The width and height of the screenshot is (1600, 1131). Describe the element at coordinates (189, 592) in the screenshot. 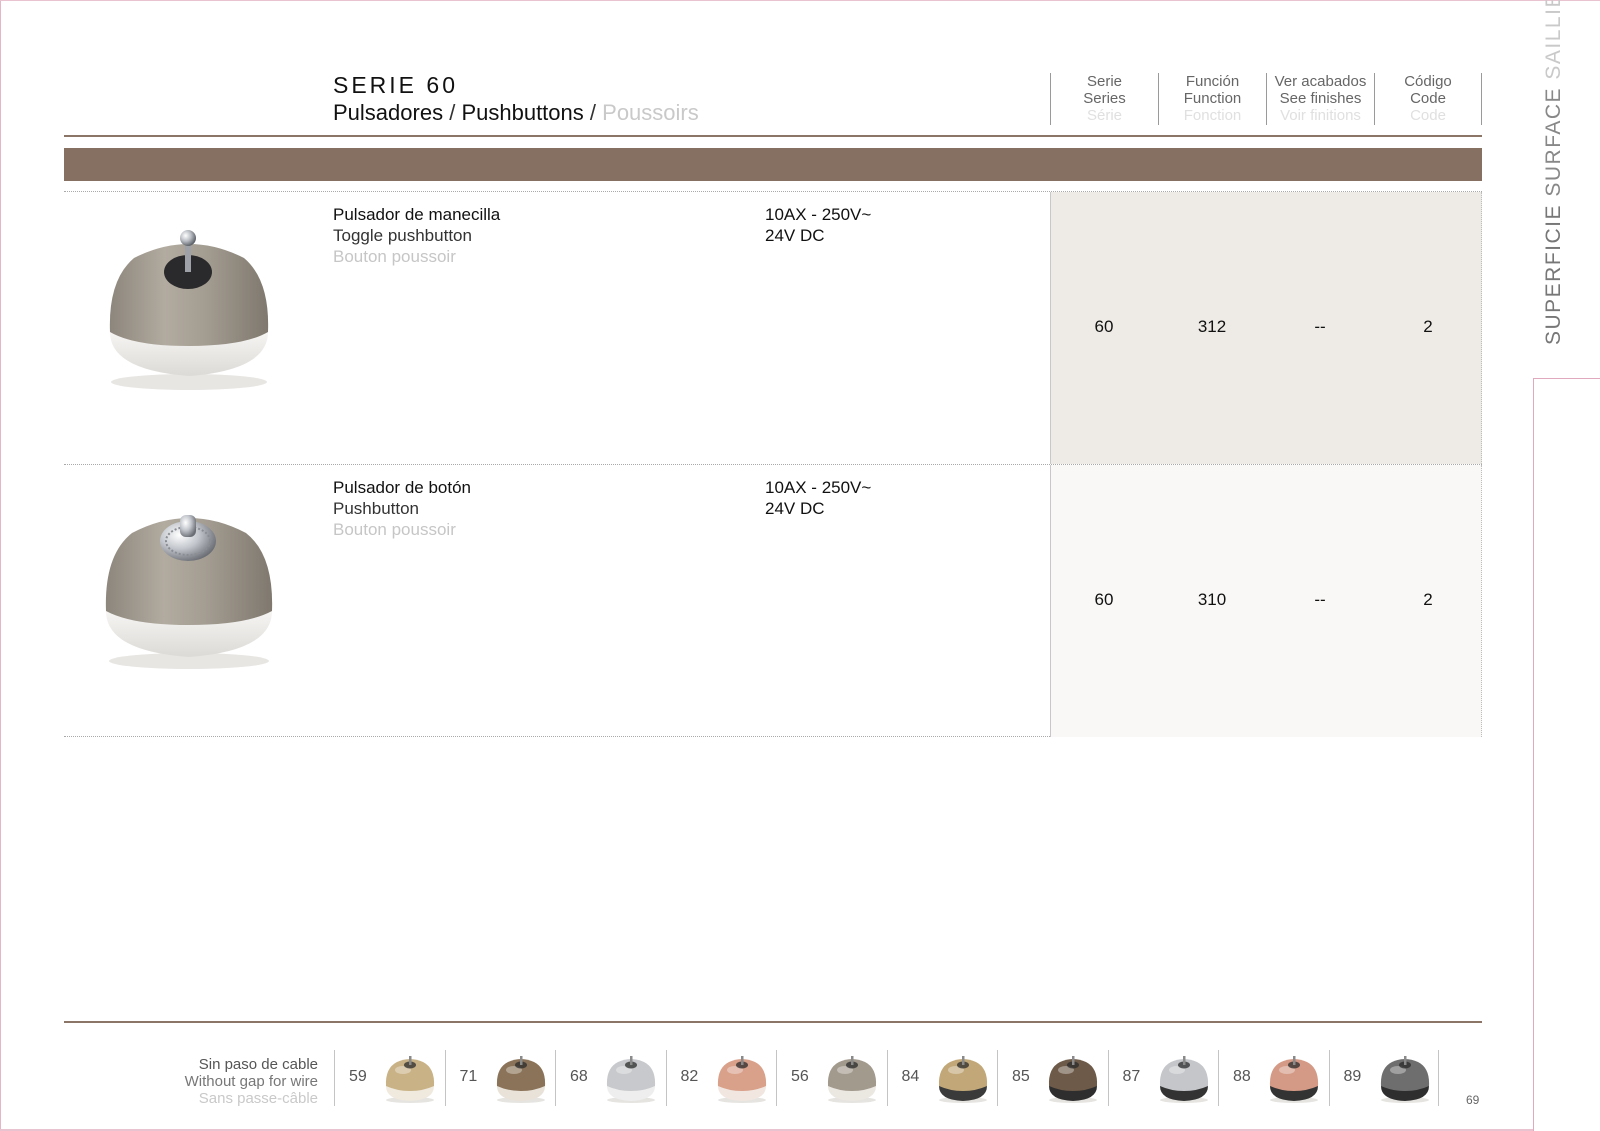

I see `pushbutton-image` at that location.